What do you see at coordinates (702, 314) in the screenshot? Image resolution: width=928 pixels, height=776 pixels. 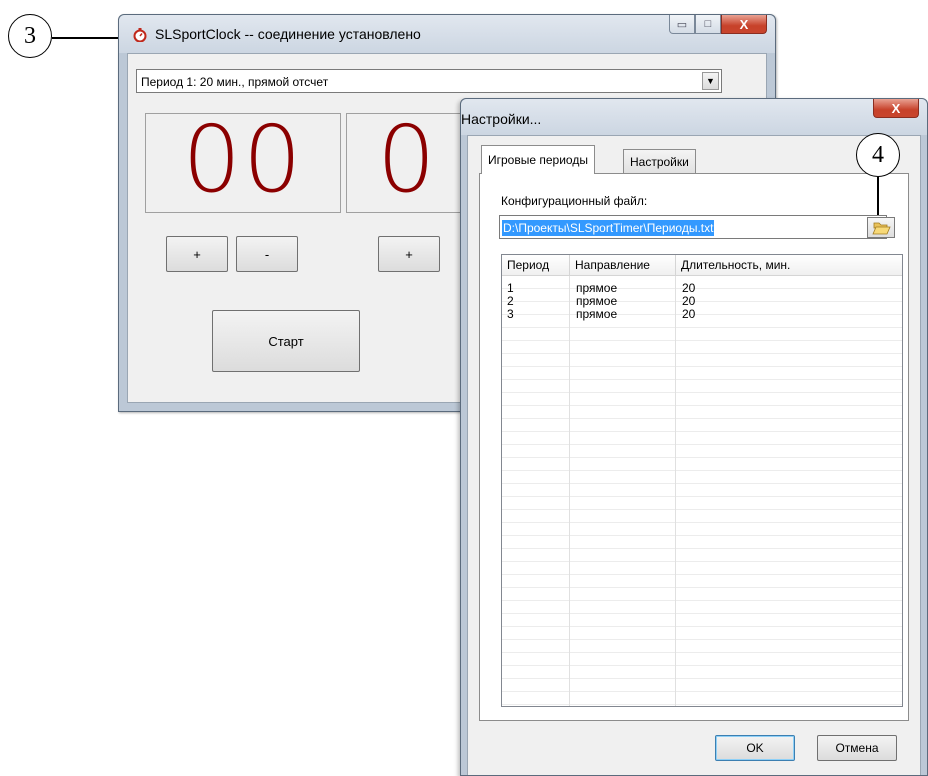 I see `table-row: 3 прямое 20` at bounding box center [702, 314].